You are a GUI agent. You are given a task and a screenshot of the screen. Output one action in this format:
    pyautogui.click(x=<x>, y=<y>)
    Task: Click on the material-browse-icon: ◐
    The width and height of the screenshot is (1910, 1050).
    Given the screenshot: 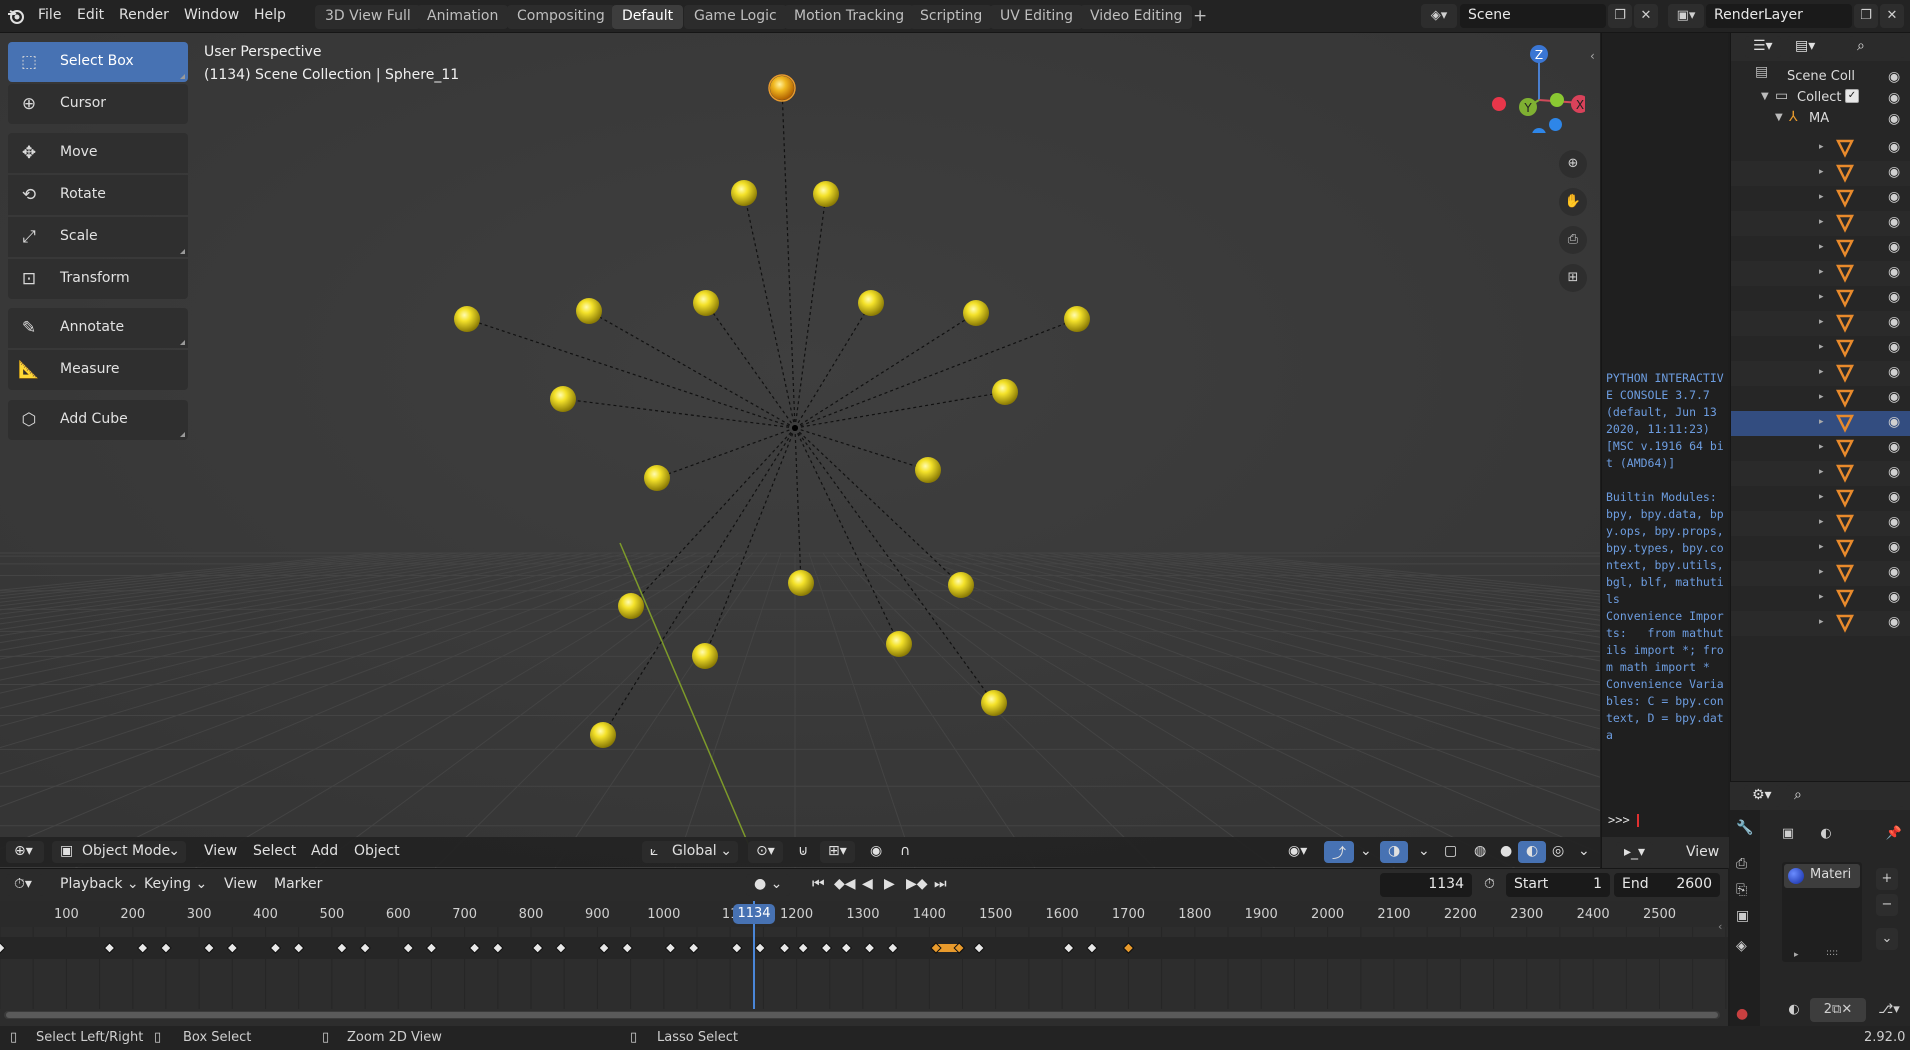 What is the action you would take?
    pyautogui.click(x=1794, y=1010)
    